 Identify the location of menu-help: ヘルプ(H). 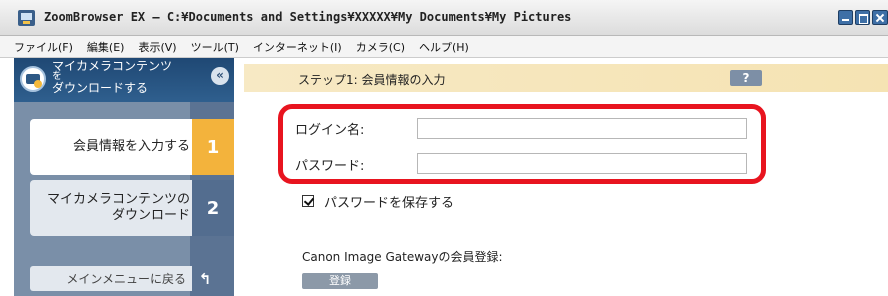
(444, 47).